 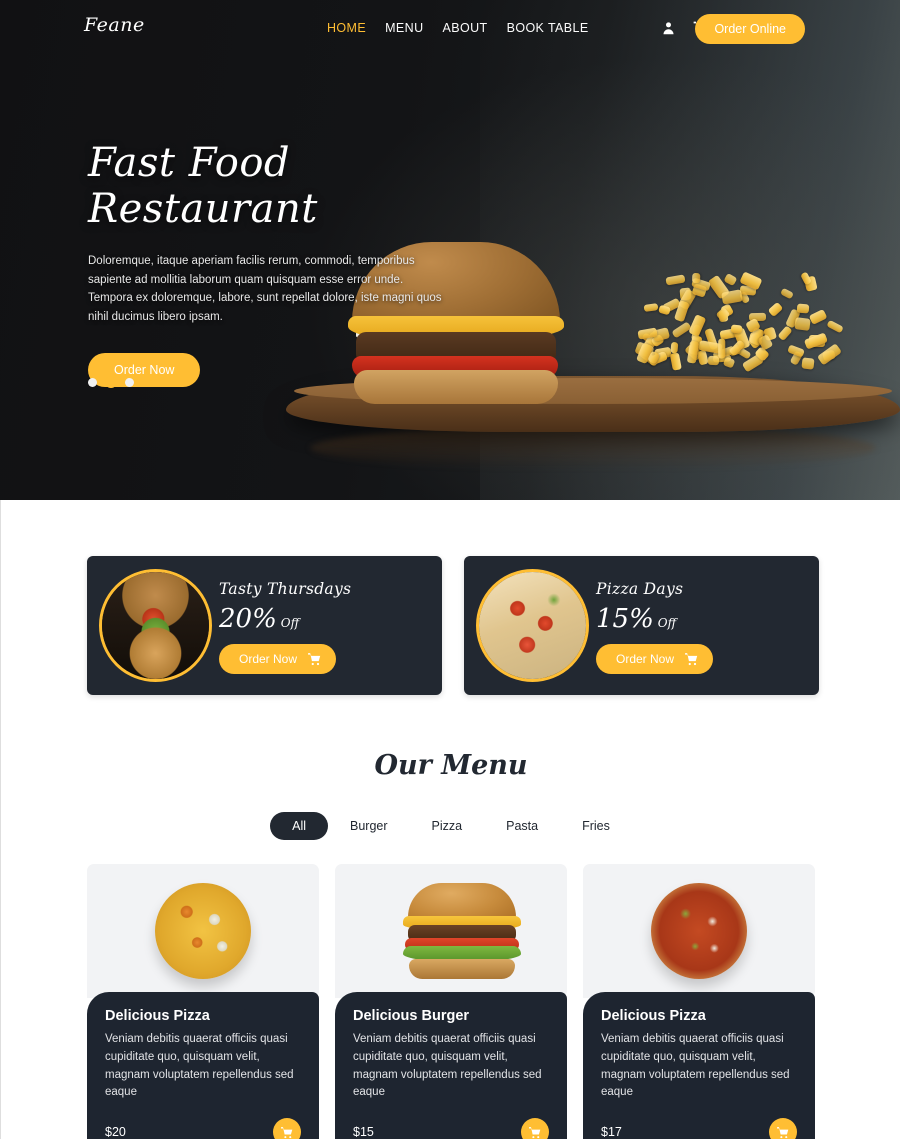 I want to click on offer-title: Tasty Thursdays, so click(x=285, y=589).